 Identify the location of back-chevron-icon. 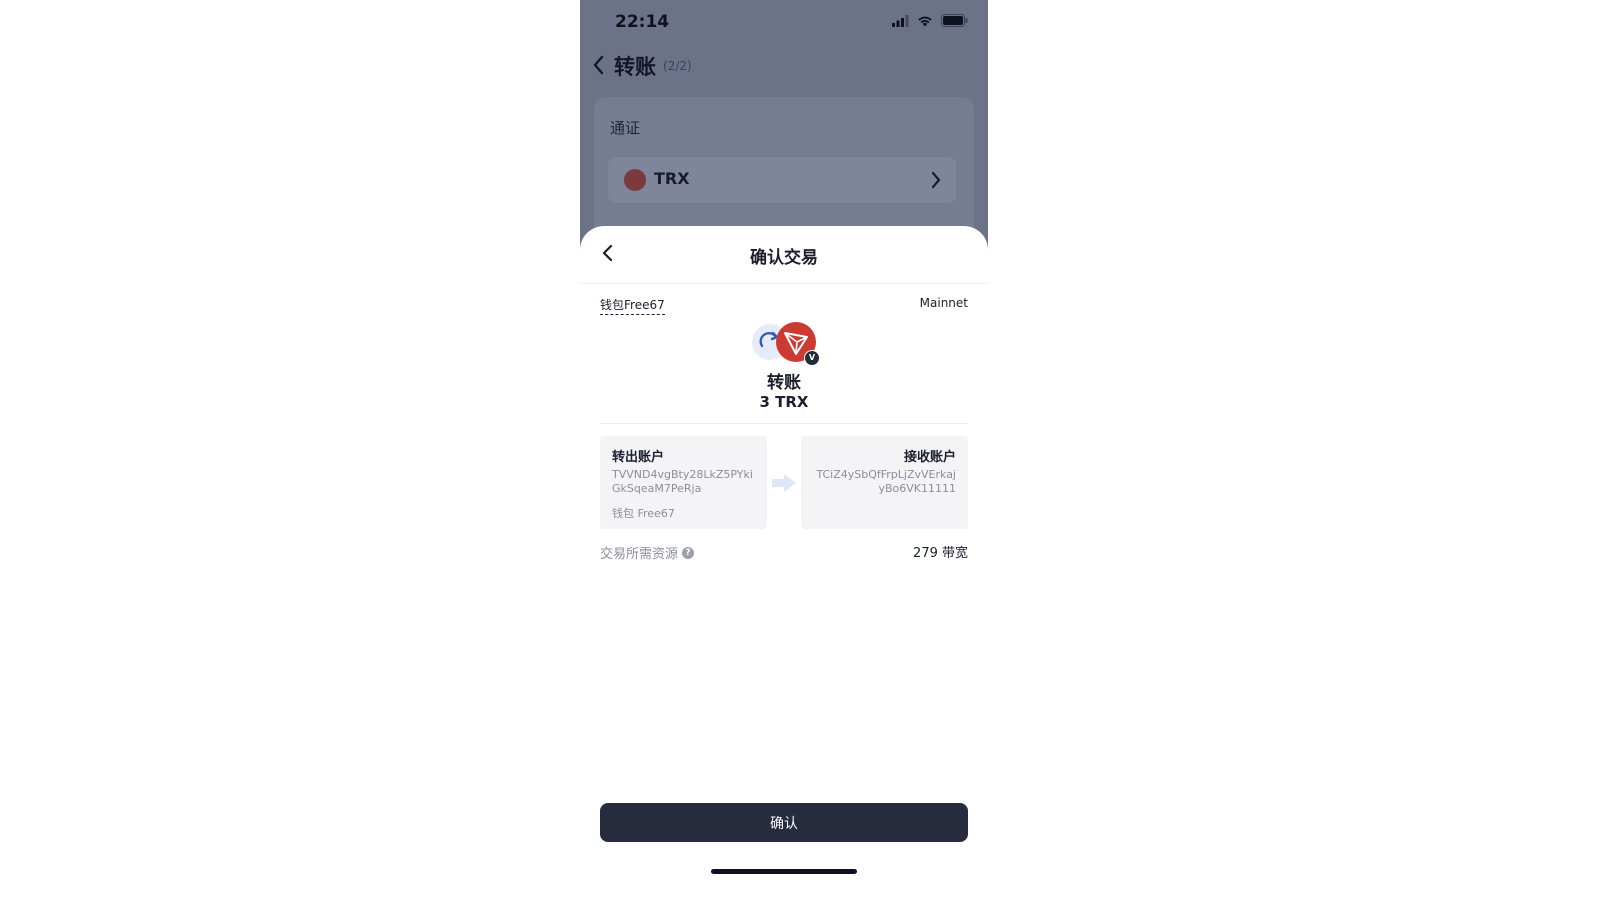
(599, 65).